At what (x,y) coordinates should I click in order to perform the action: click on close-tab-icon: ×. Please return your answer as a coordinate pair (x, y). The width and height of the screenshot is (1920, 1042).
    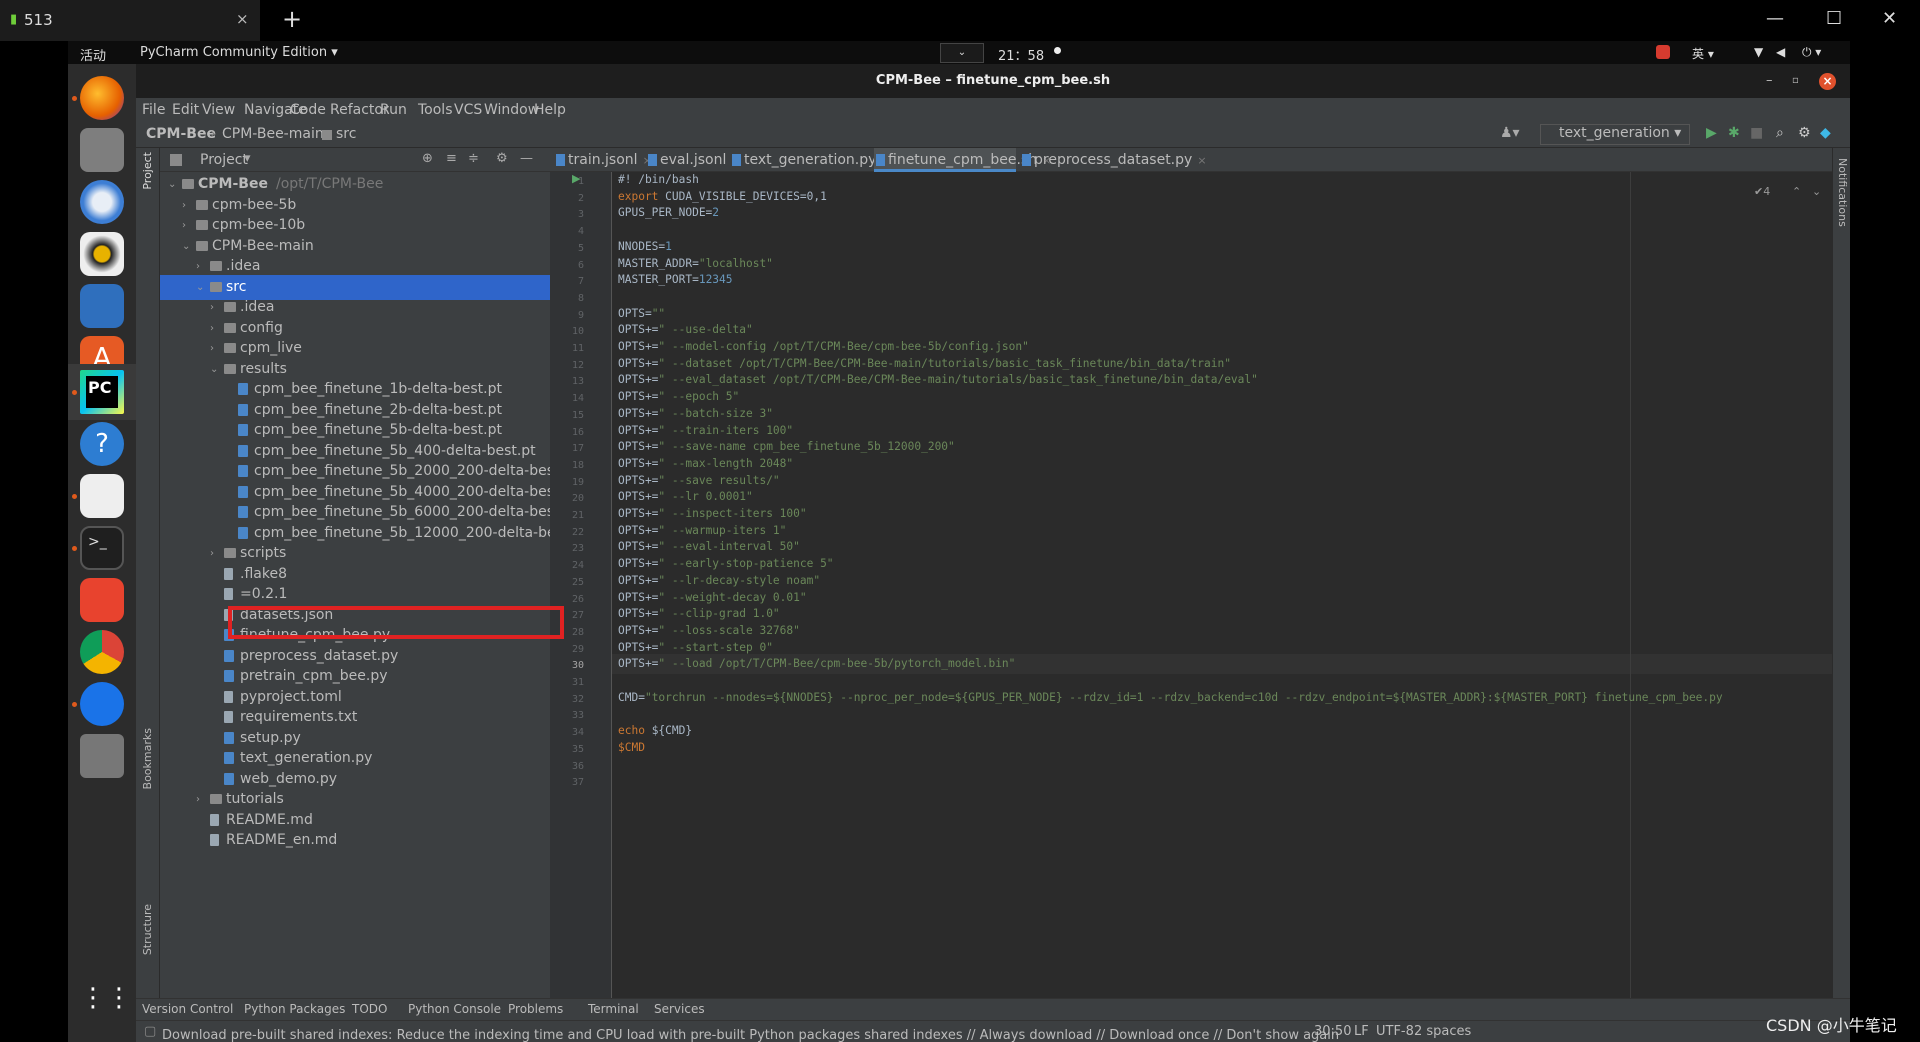
    Looking at the image, I should click on (242, 19).